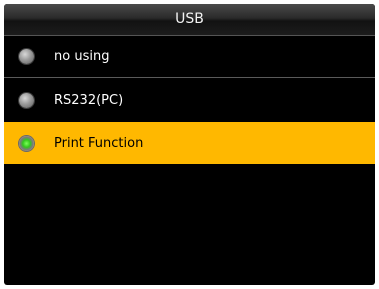  I want to click on radio-selected-icon, so click(26, 143).